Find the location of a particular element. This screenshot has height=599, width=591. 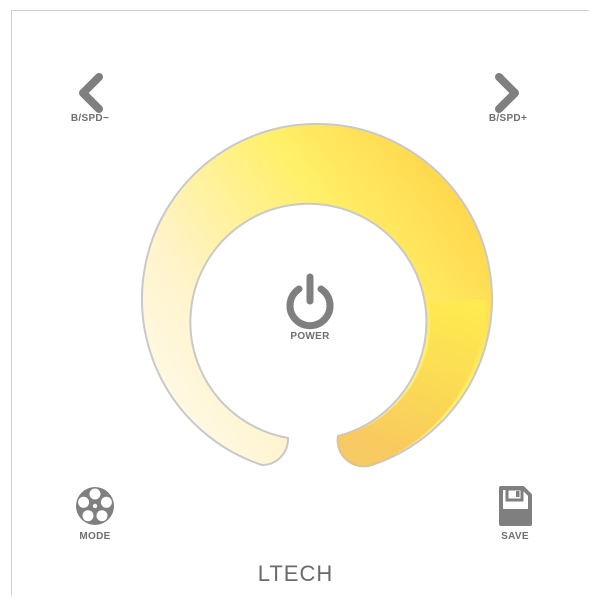

film-reel-icon is located at coordinates (95, 506).